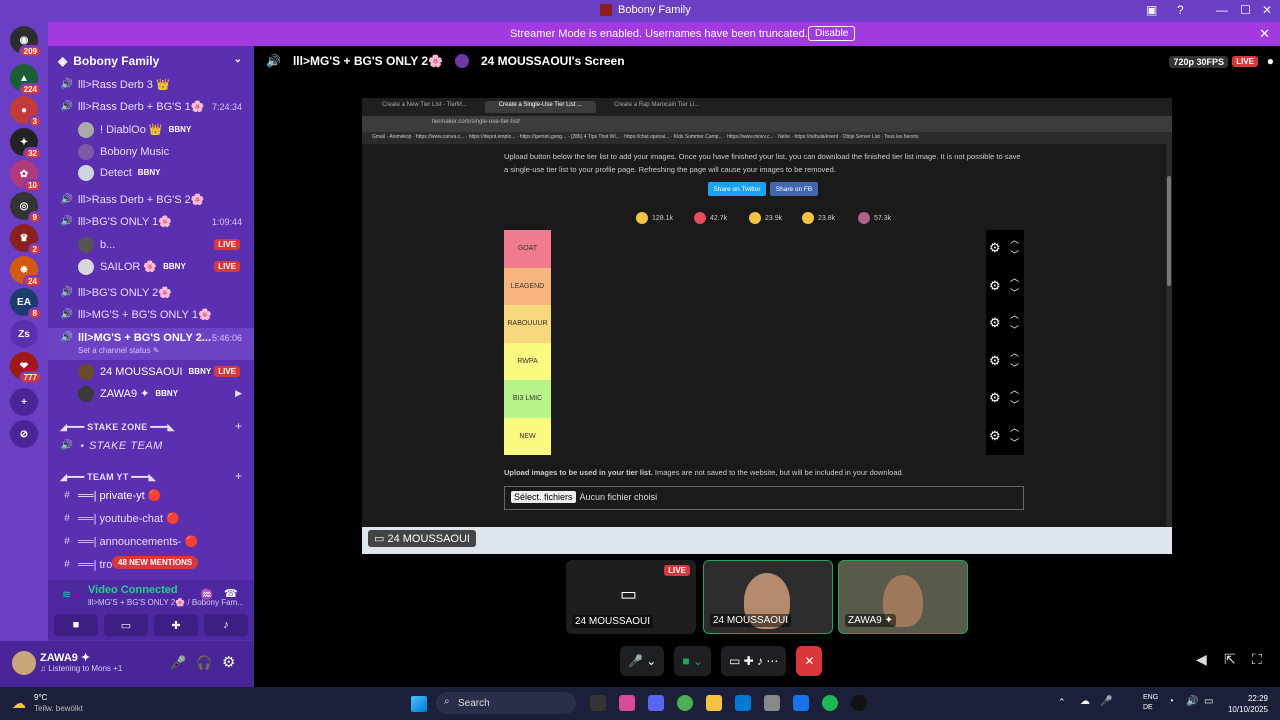  I want to click on reaction: 23.9k, so click(765, 218).